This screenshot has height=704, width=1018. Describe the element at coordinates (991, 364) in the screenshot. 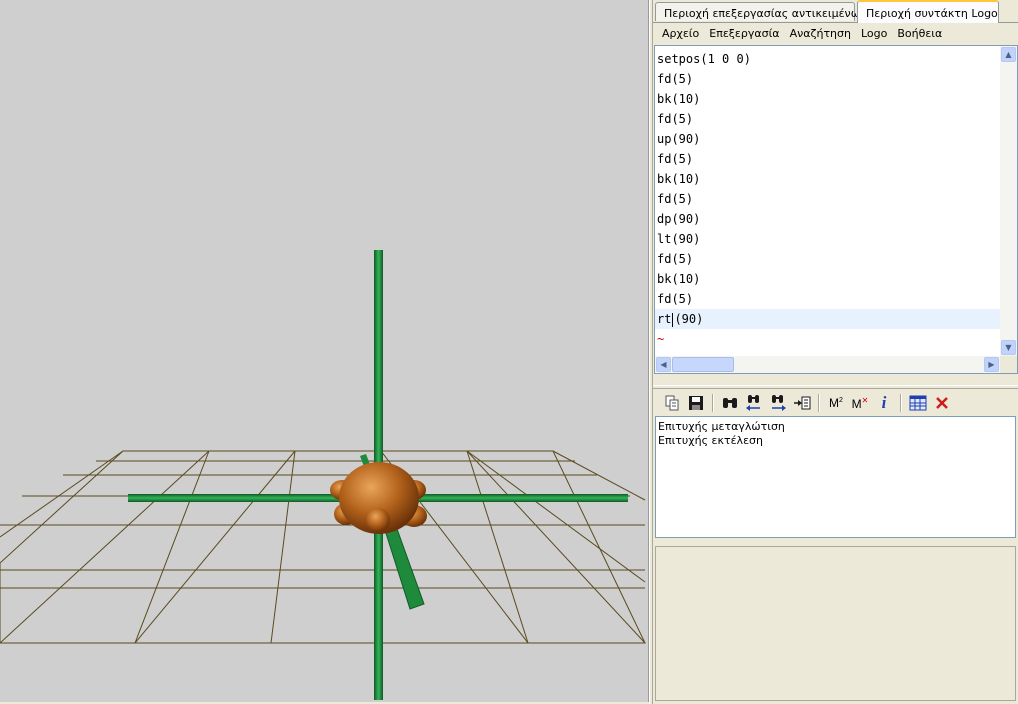

I see `scroll-right-icon: ▶` at that location.